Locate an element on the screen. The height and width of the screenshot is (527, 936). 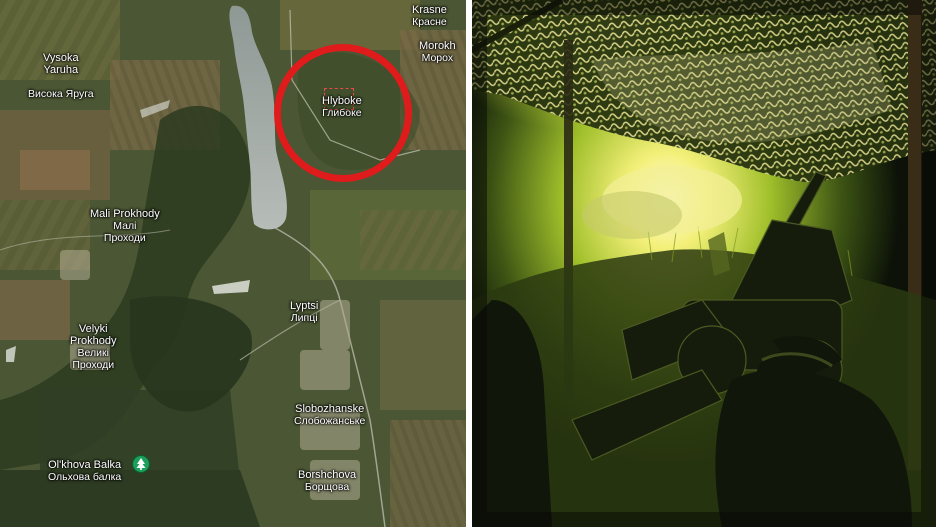
place-borshchova: Borshchova Борщова is located at coordinates (327, 481).